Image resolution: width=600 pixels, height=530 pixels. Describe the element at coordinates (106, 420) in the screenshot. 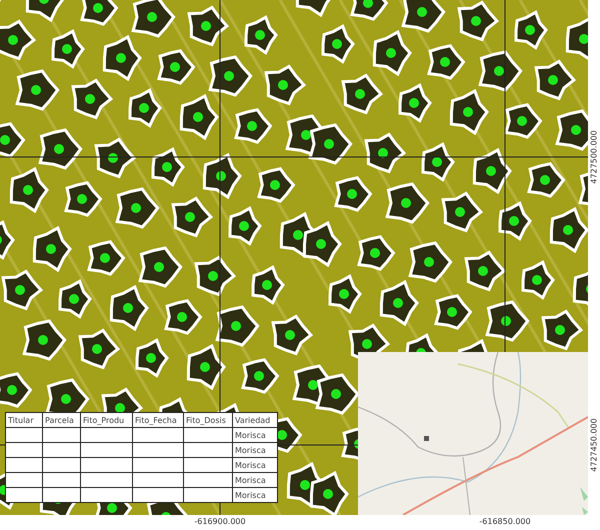

I see `column-header: Fito_Produ` at that location.